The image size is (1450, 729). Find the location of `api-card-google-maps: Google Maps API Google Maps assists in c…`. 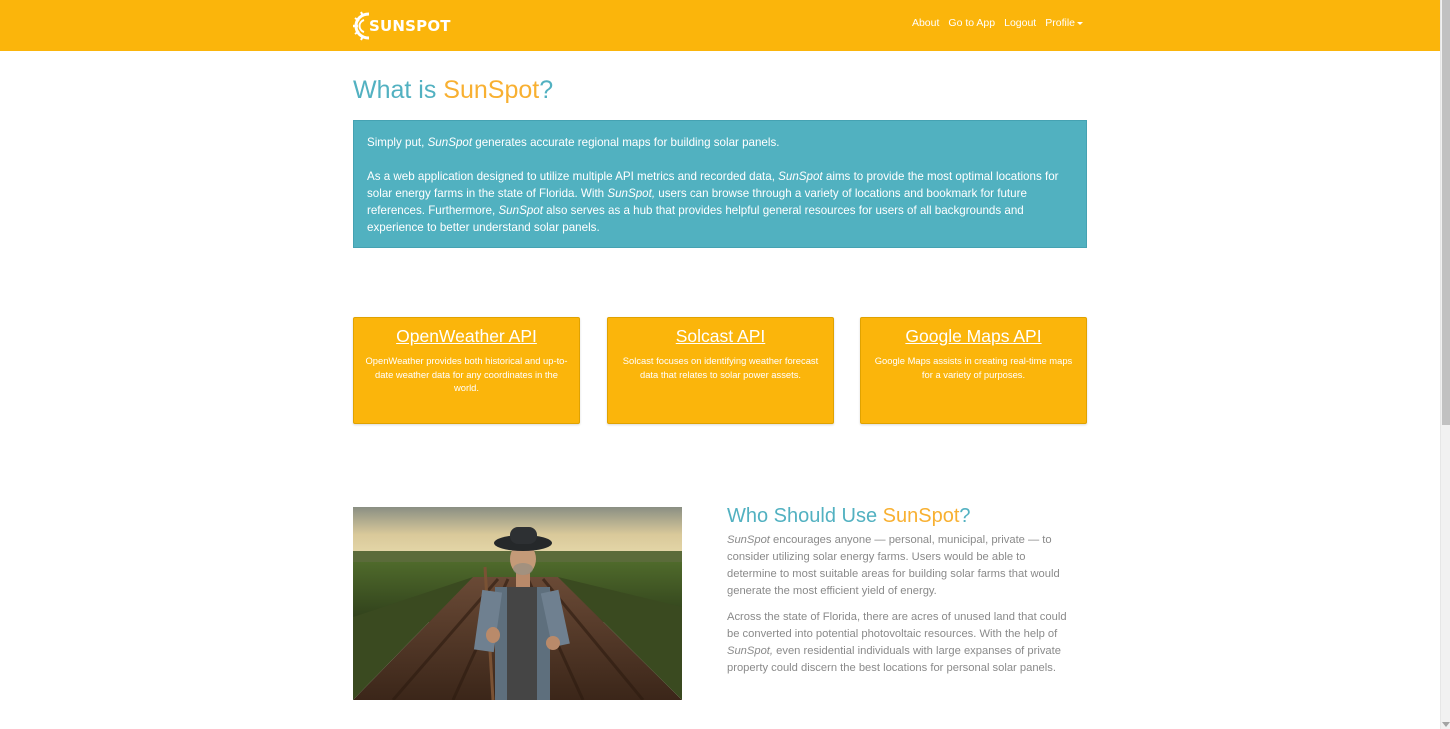

api-card-google-maps: Google Maps API Google Maps assists in c… is located at coordinates (973, 370).